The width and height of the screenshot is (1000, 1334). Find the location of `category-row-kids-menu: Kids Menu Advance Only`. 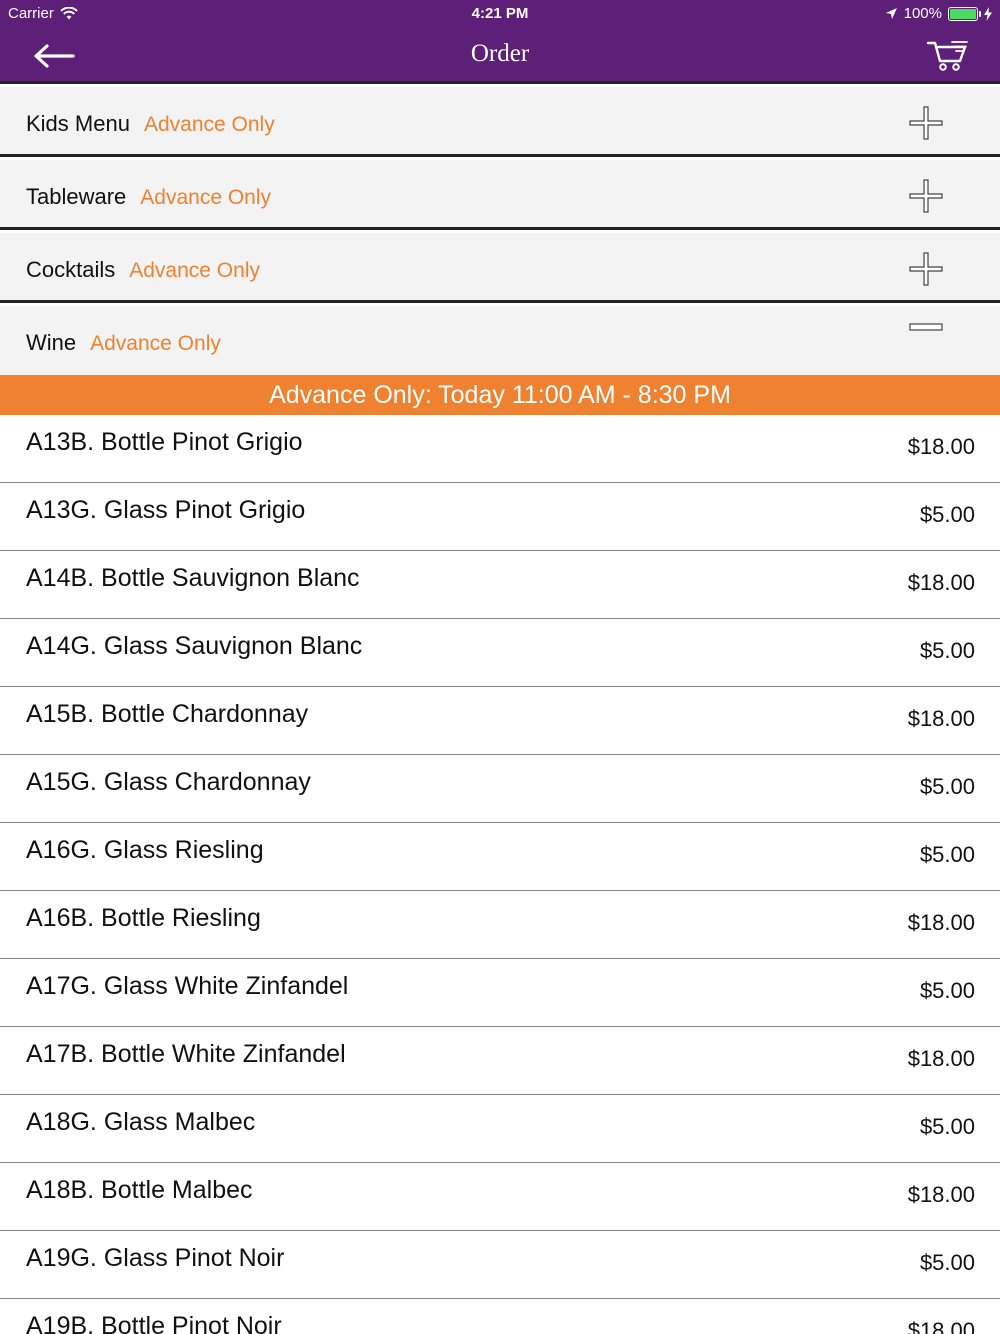

category-row-kids-menu: Kids Menu Advance Only is located at coordinates (500, 122).